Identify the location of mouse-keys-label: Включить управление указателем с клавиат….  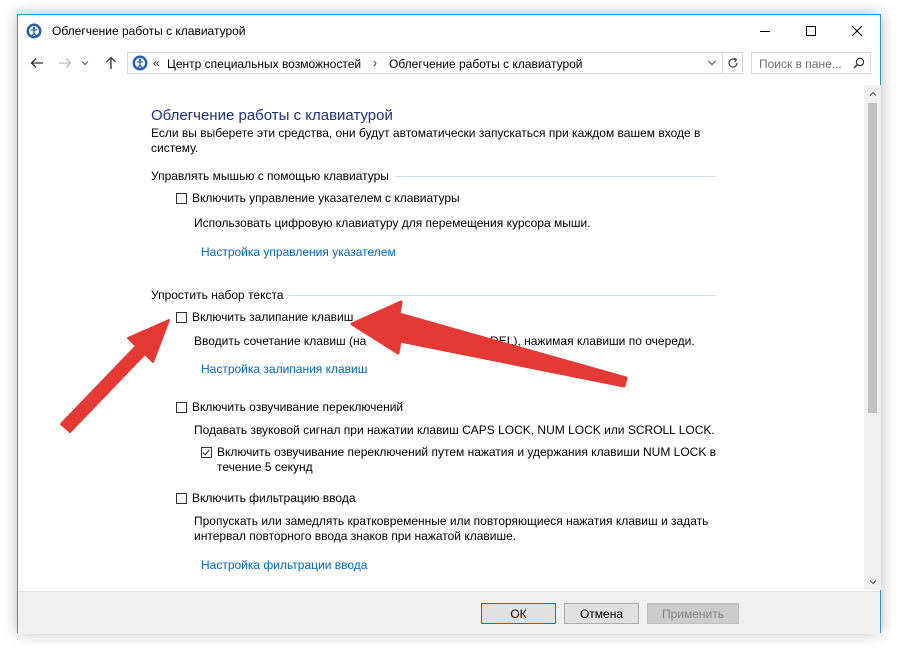
(326, 198).